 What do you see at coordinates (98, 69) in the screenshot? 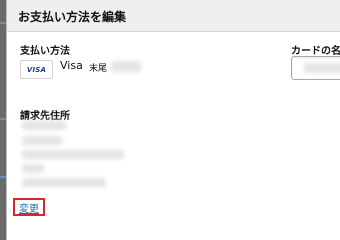
I see `card-suffix-label: 末尾` at bounding box center [98, 69].